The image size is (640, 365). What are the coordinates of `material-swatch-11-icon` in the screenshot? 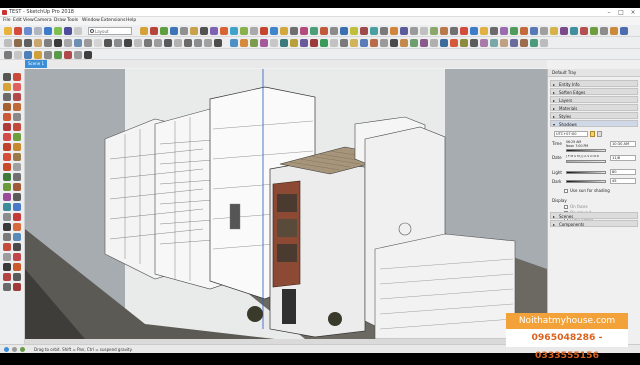 It's located at (108, 43).